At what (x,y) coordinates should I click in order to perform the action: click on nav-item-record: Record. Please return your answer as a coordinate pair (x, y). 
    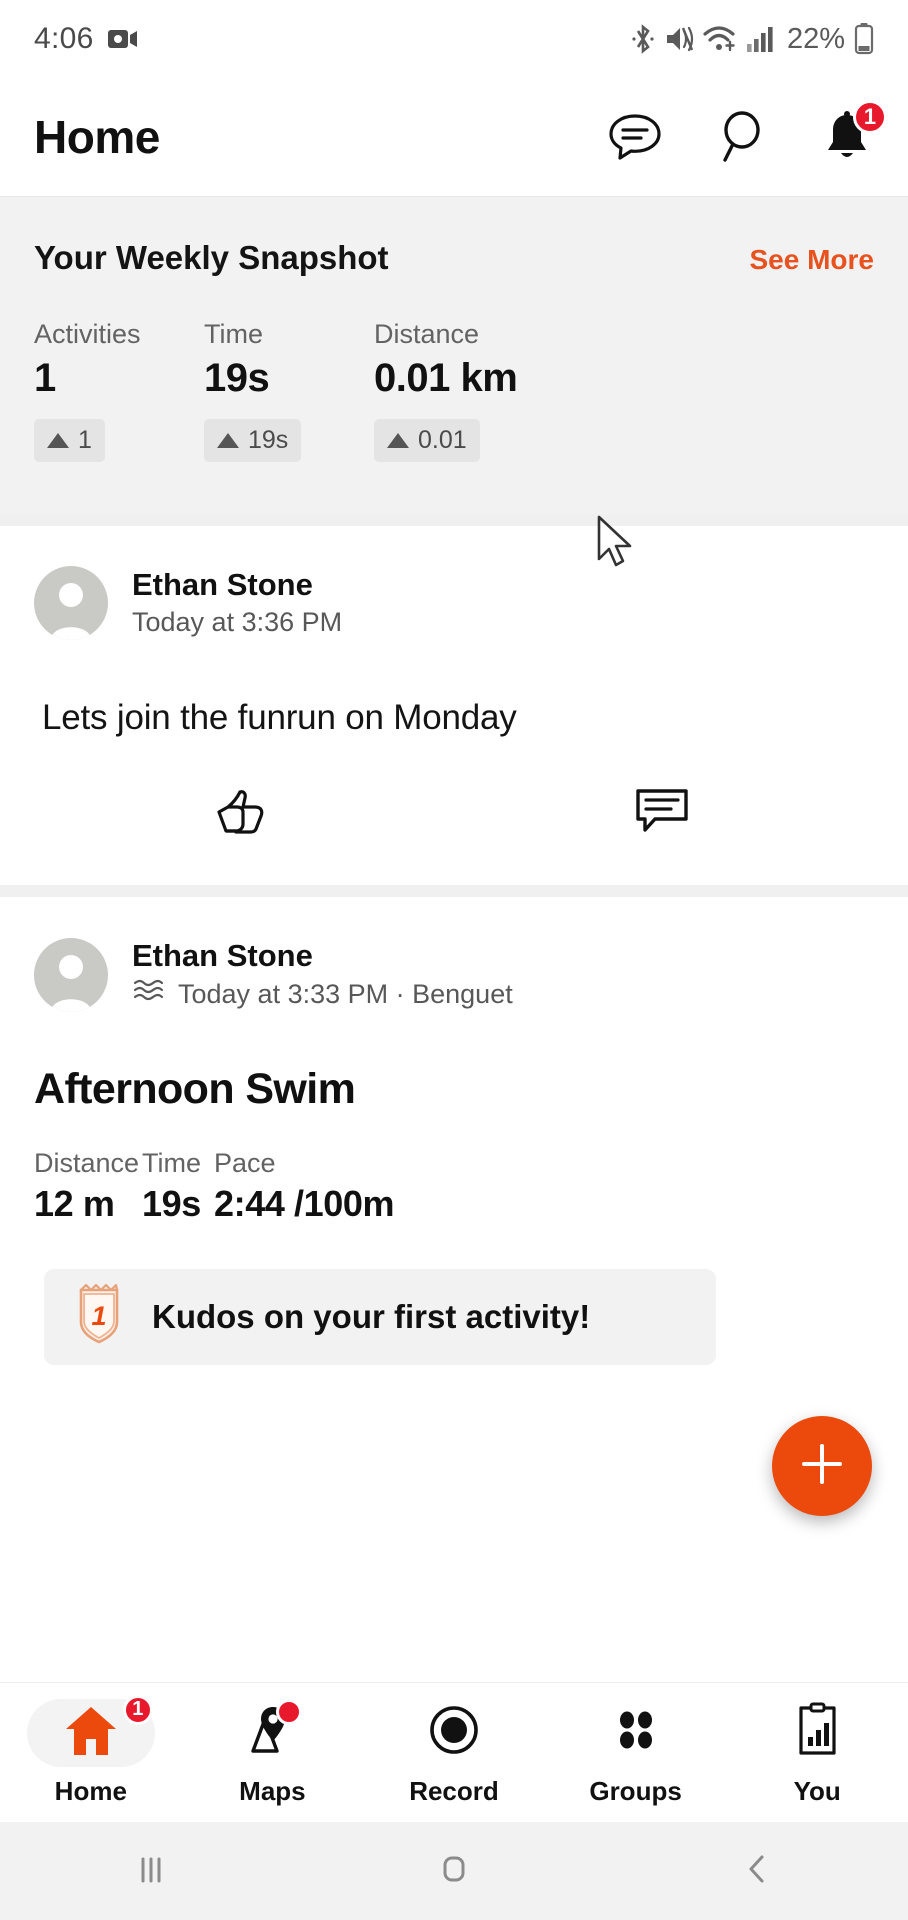
    Looking at the image, I should click on (454, 1753).